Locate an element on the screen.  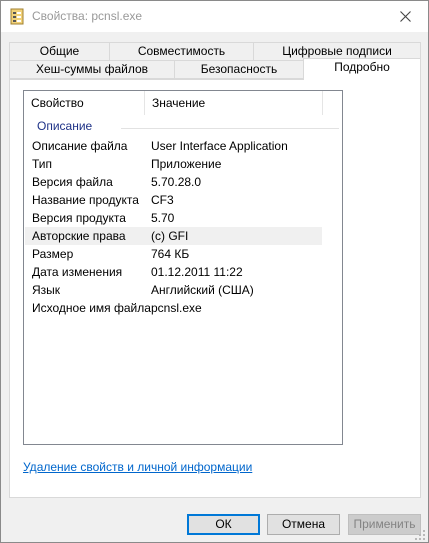
list-item: Размер 764 КБ is located at coordinates (173, 254).